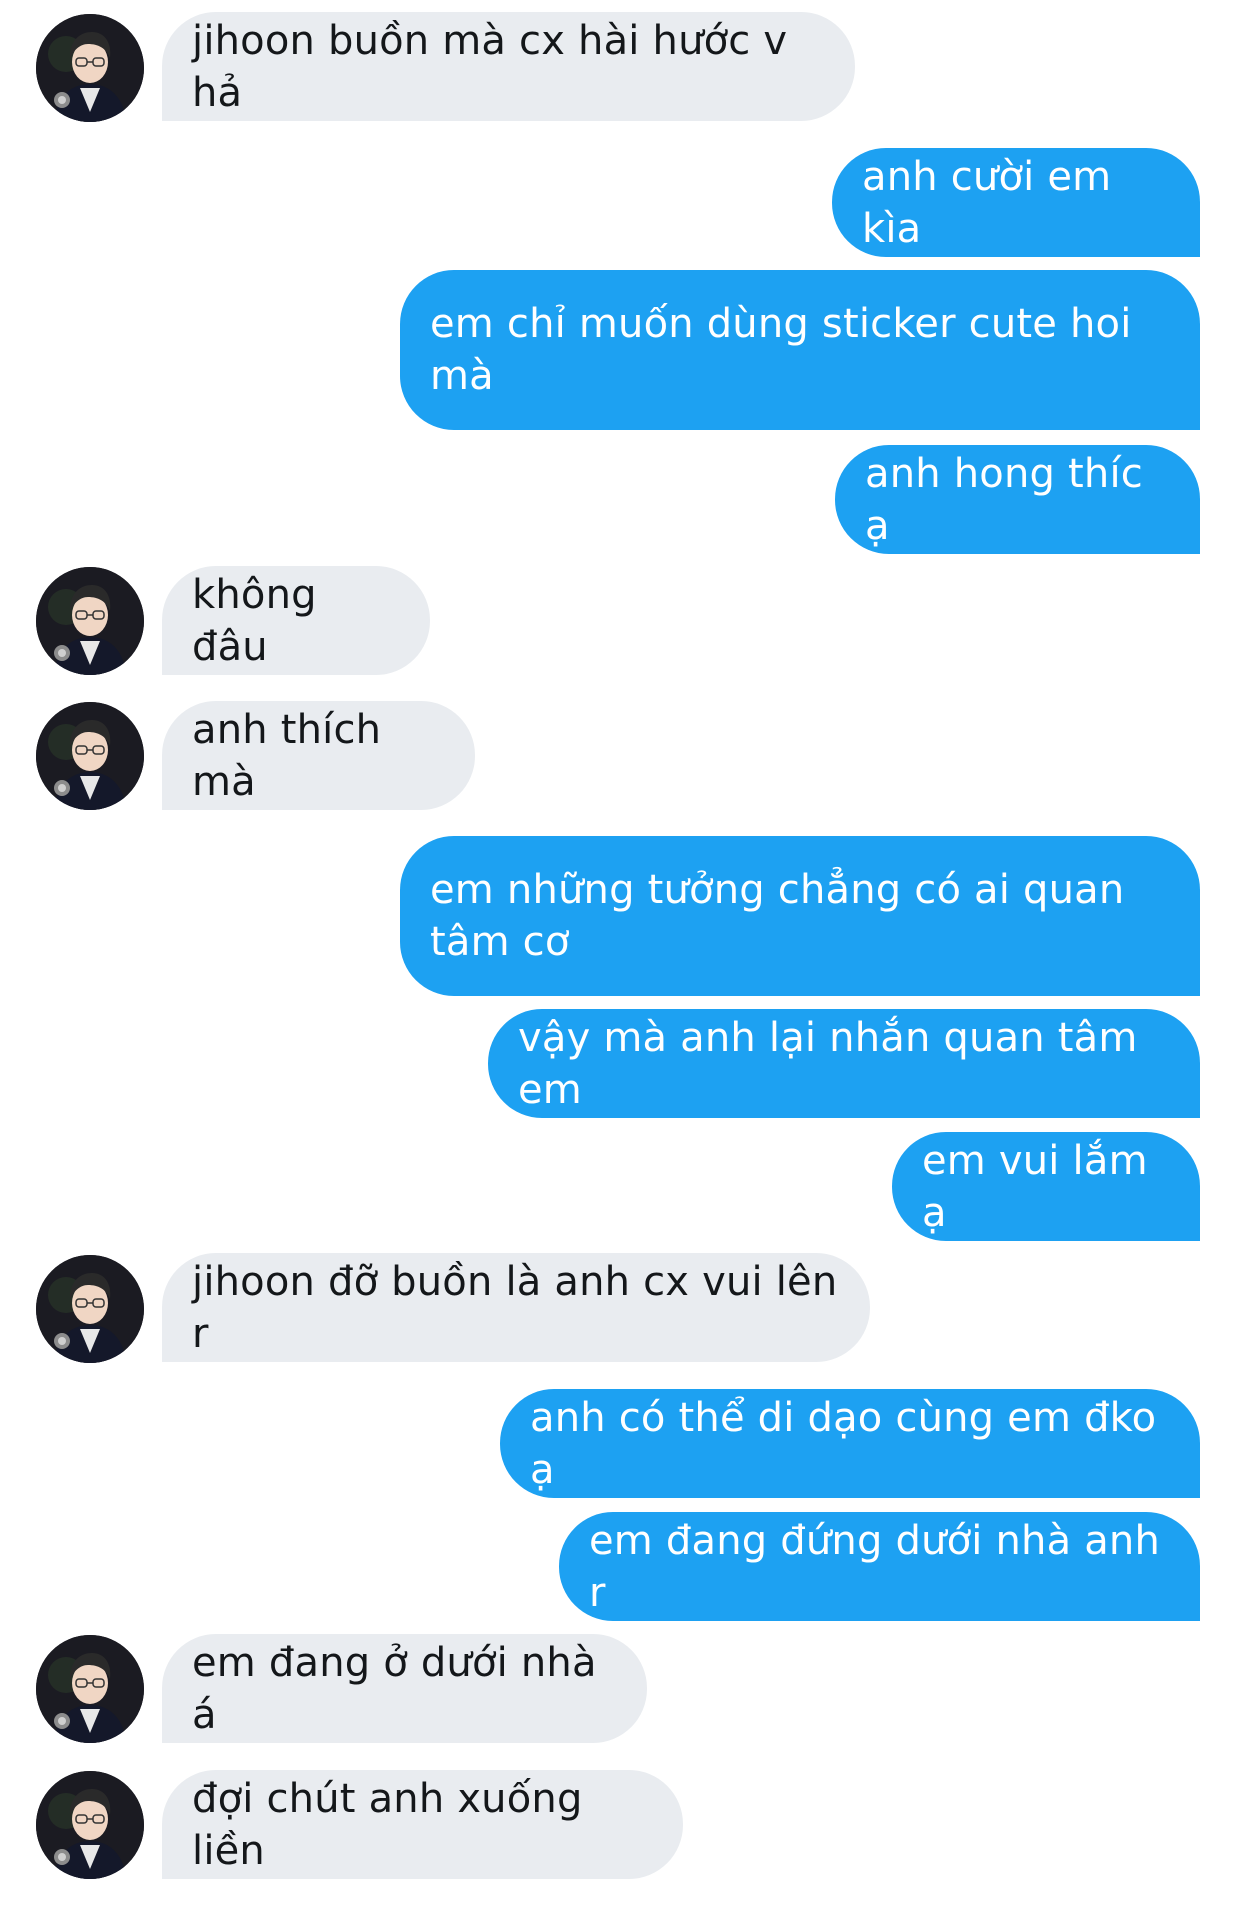 This screenshot has height=1909, width=1242. Describe the element at coordinates (1017, 499) in the screenshot. I see `outgoing-message-bubble: anh hong thíc ạ` at that location.